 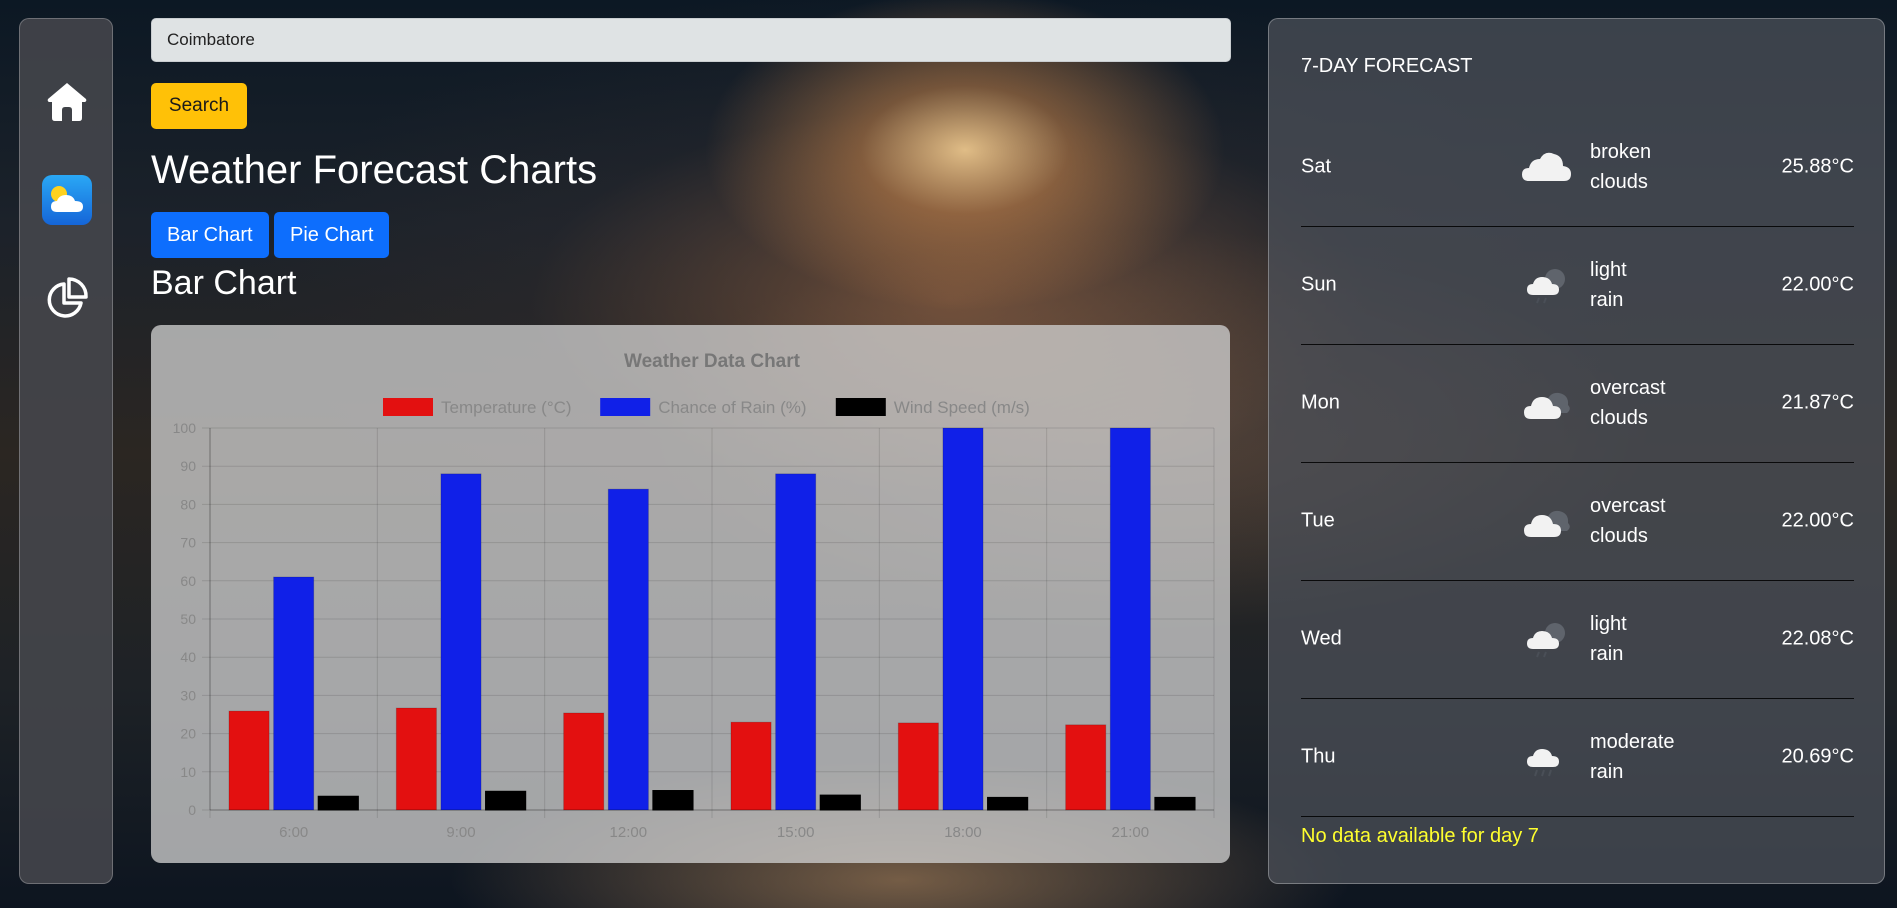 What do you see at coordinates (1387, 66) in the screenshot?
I see `forecast-title: 7-DAY FORECAST` at bounding box center [1387, 66].